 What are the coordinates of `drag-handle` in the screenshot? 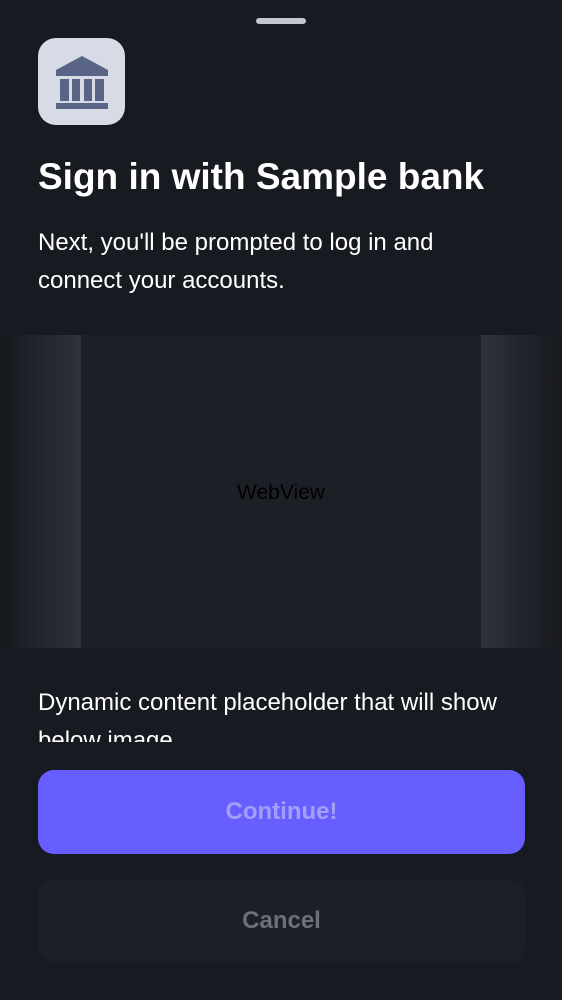 It's located at (281, 21).